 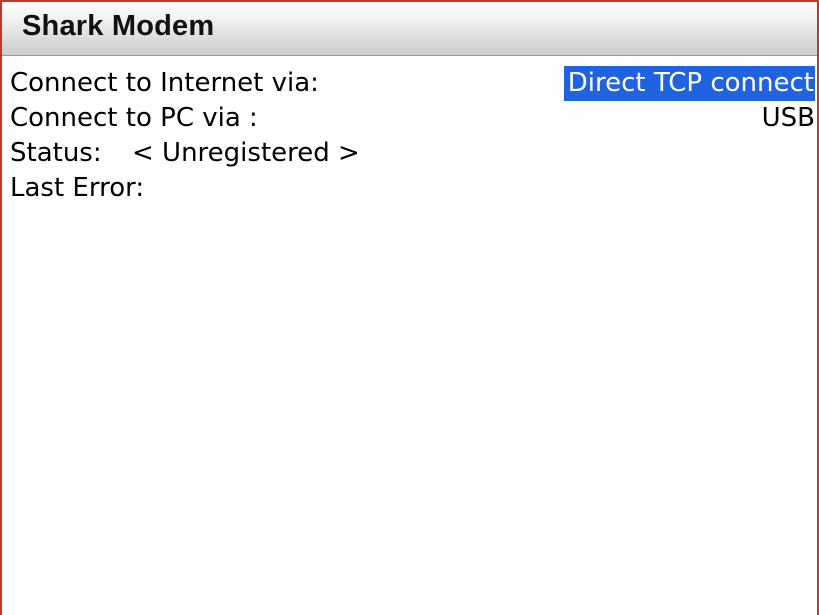 I want to click on internet-connection-select: Direct TCP connect, so click(x=689, y=83).